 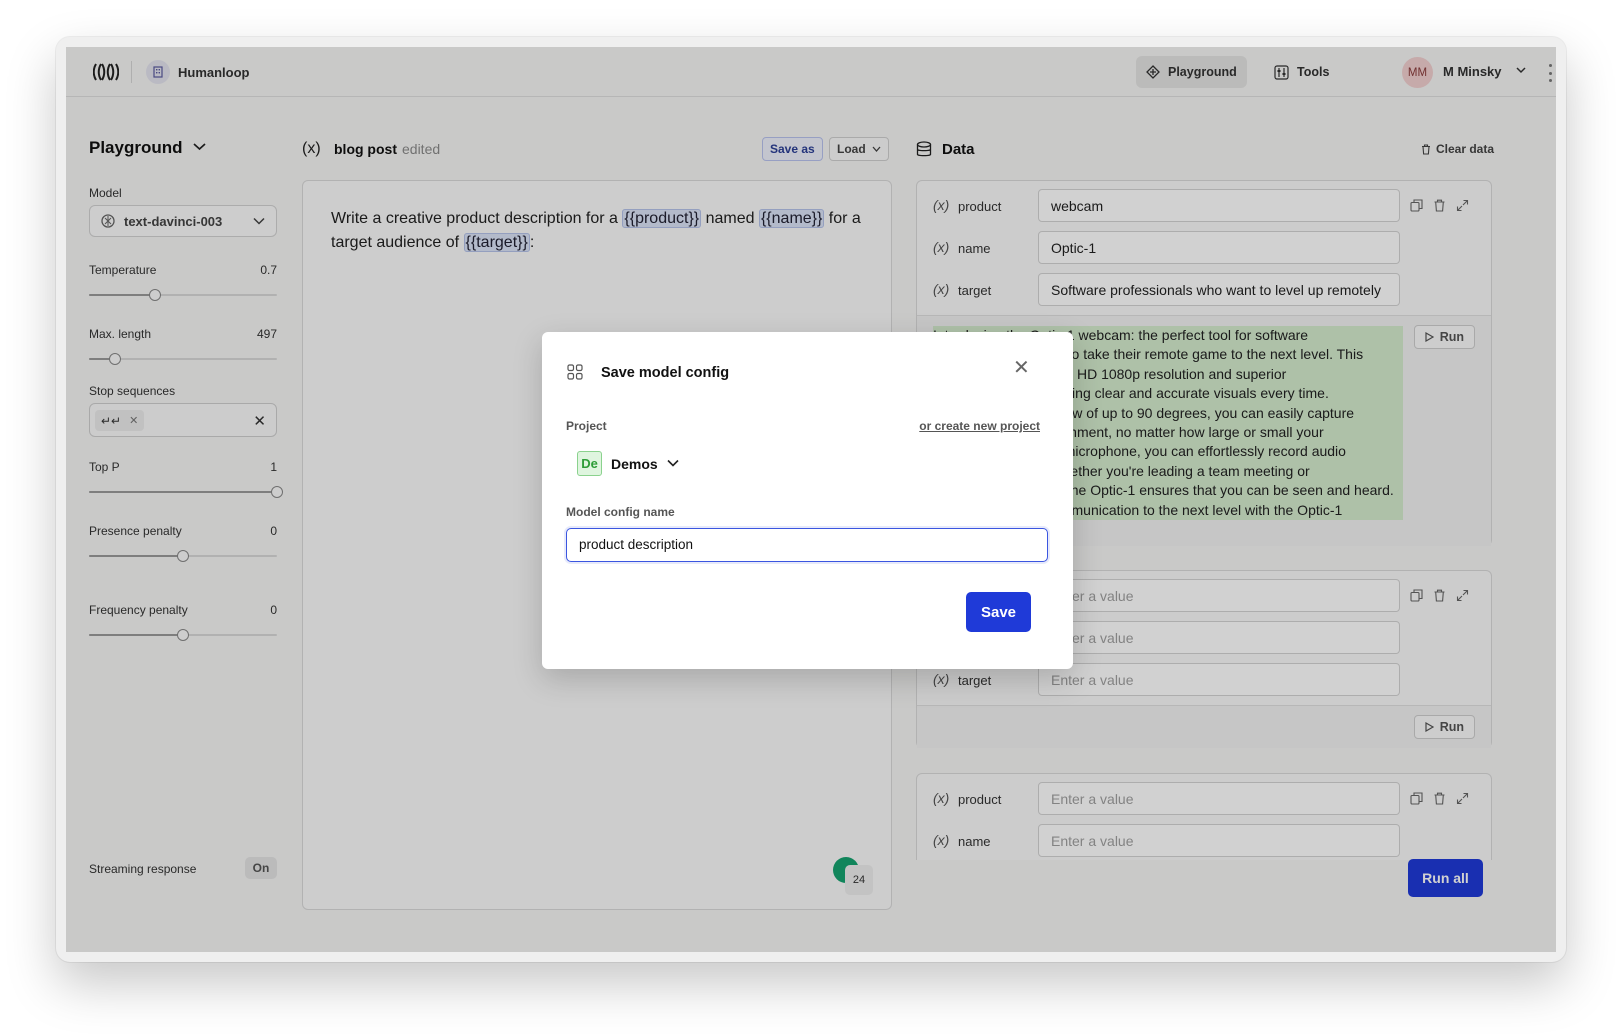 What do you see at coordinates (998, 612) in the screenshot?
I see `save-button: Save` at bounding box center [998, 612].